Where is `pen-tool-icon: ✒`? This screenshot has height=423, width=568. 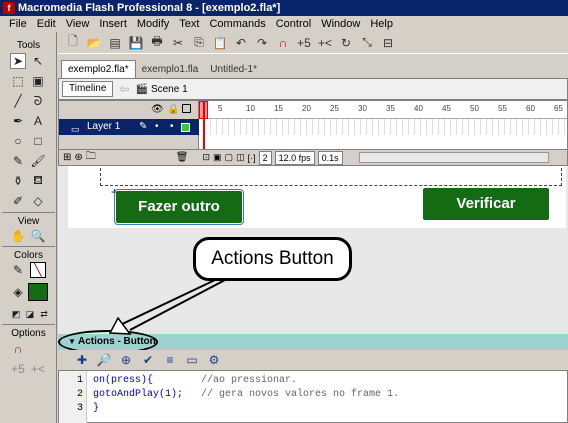 pen-tool-icon: ✒ is located at coordinates (18, 121).